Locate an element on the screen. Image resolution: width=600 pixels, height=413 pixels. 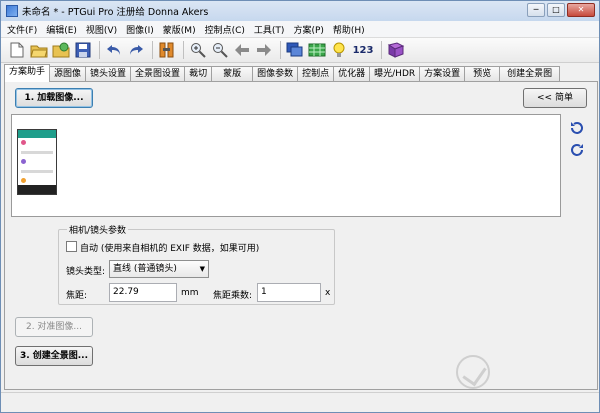
maximize-button: □ is located at coordinates (556, 10).